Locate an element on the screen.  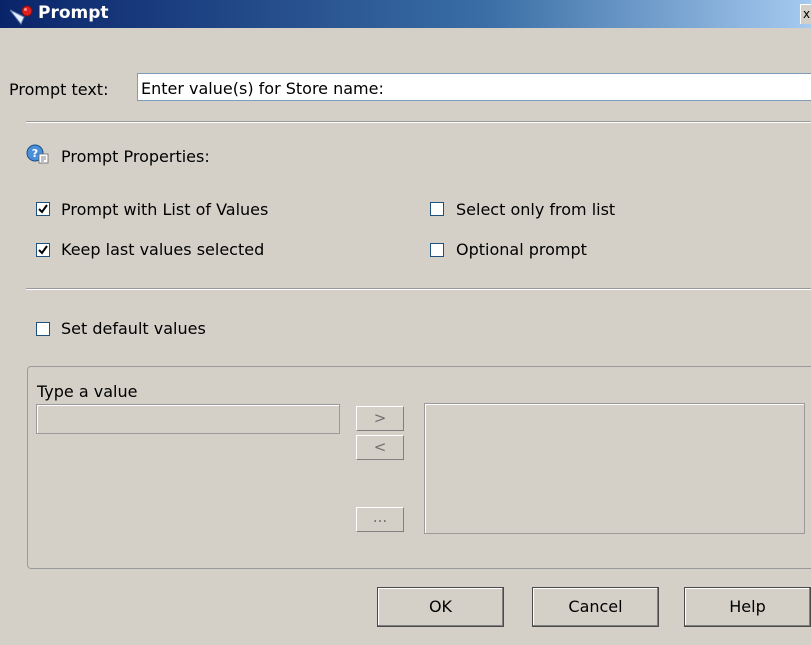
optional-prompt-label: Optional prompt is located at coordinates (521, 249).